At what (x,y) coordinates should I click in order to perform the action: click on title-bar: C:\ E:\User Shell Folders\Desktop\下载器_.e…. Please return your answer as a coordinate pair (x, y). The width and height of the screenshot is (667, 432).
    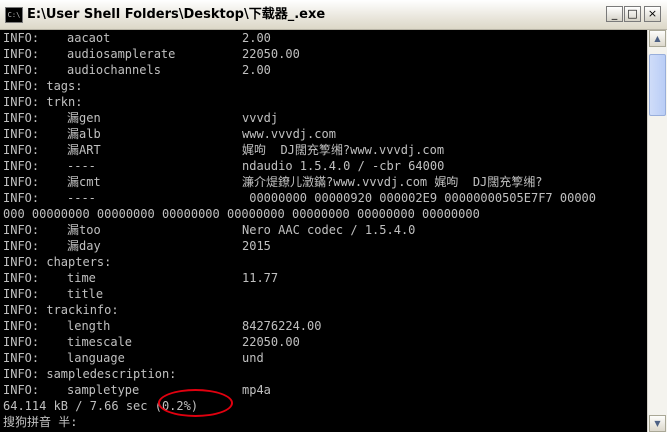
    Looking at the image, I should click on (333, 15).